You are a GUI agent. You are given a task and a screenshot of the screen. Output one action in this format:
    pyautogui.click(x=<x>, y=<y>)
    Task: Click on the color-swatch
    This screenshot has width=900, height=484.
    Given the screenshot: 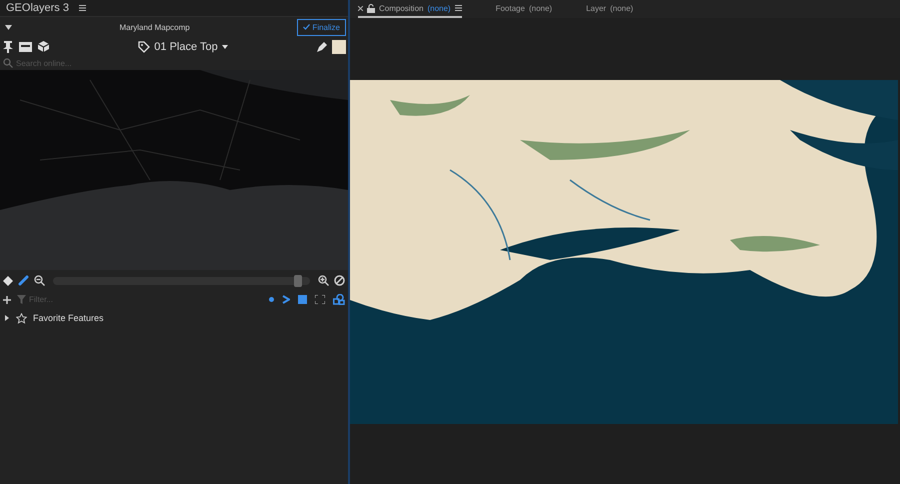 What is the action you would take?
    pyautogui.click(x=339, y=47)
    